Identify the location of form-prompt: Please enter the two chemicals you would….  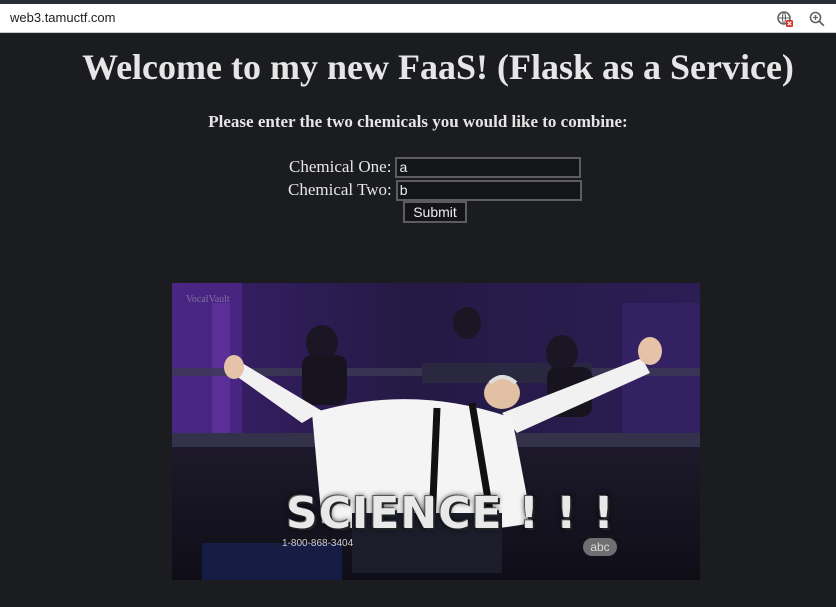
(418, 121).